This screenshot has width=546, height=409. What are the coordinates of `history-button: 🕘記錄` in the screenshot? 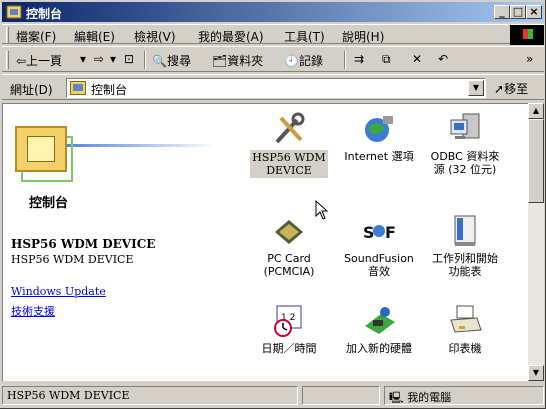 It's located at (303, 60).